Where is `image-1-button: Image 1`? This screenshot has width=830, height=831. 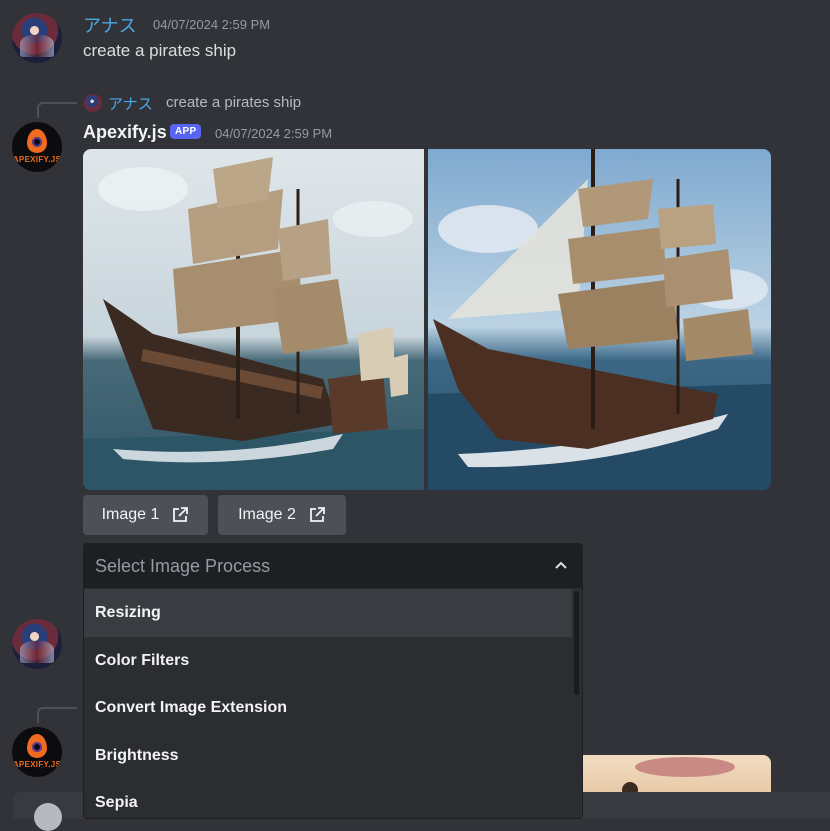 image-1-button: Image 1 is located at coordinates (145, 515).